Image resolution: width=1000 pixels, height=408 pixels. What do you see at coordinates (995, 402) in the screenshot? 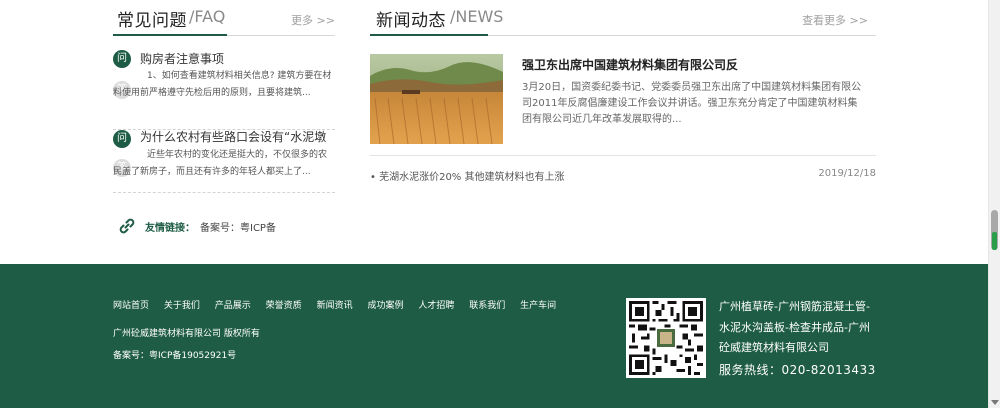
I see `scroll-down-arrow-icon` at bounding box center [995, 402].